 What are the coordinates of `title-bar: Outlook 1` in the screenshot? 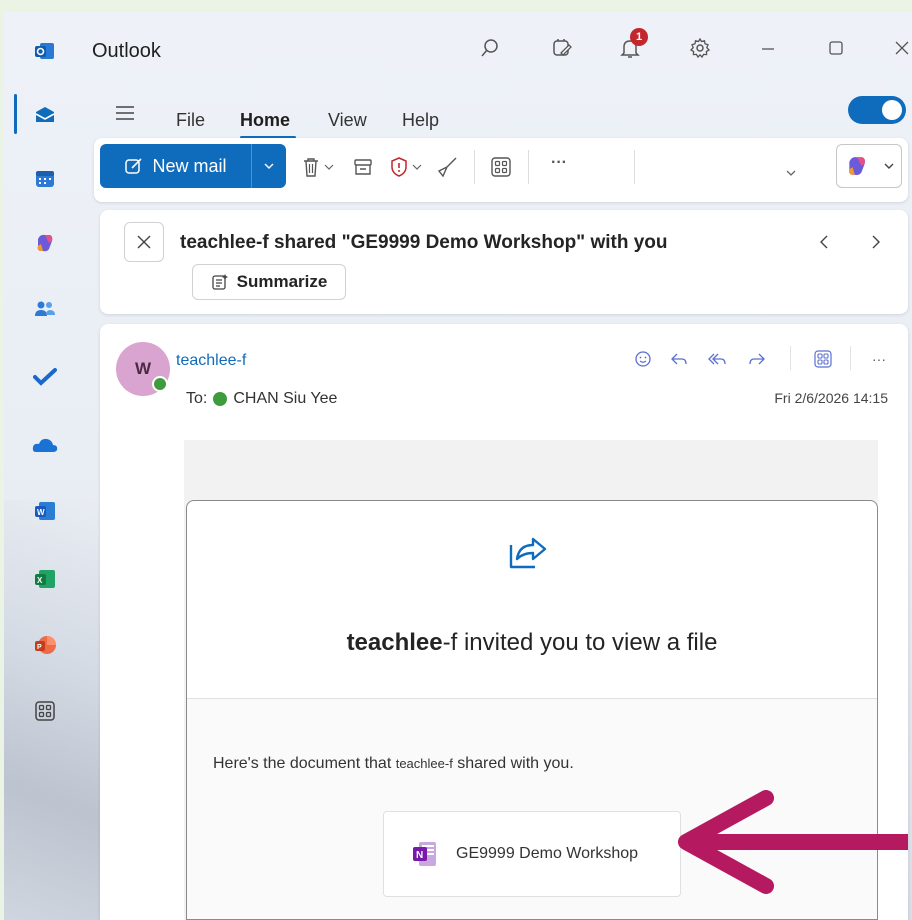 It's located at (500, 48).